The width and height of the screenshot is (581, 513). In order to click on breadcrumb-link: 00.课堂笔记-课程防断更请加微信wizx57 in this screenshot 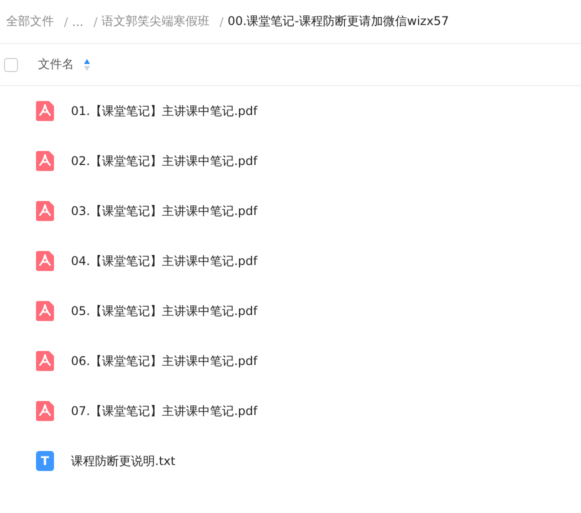, I will do `click(338, 21)`.